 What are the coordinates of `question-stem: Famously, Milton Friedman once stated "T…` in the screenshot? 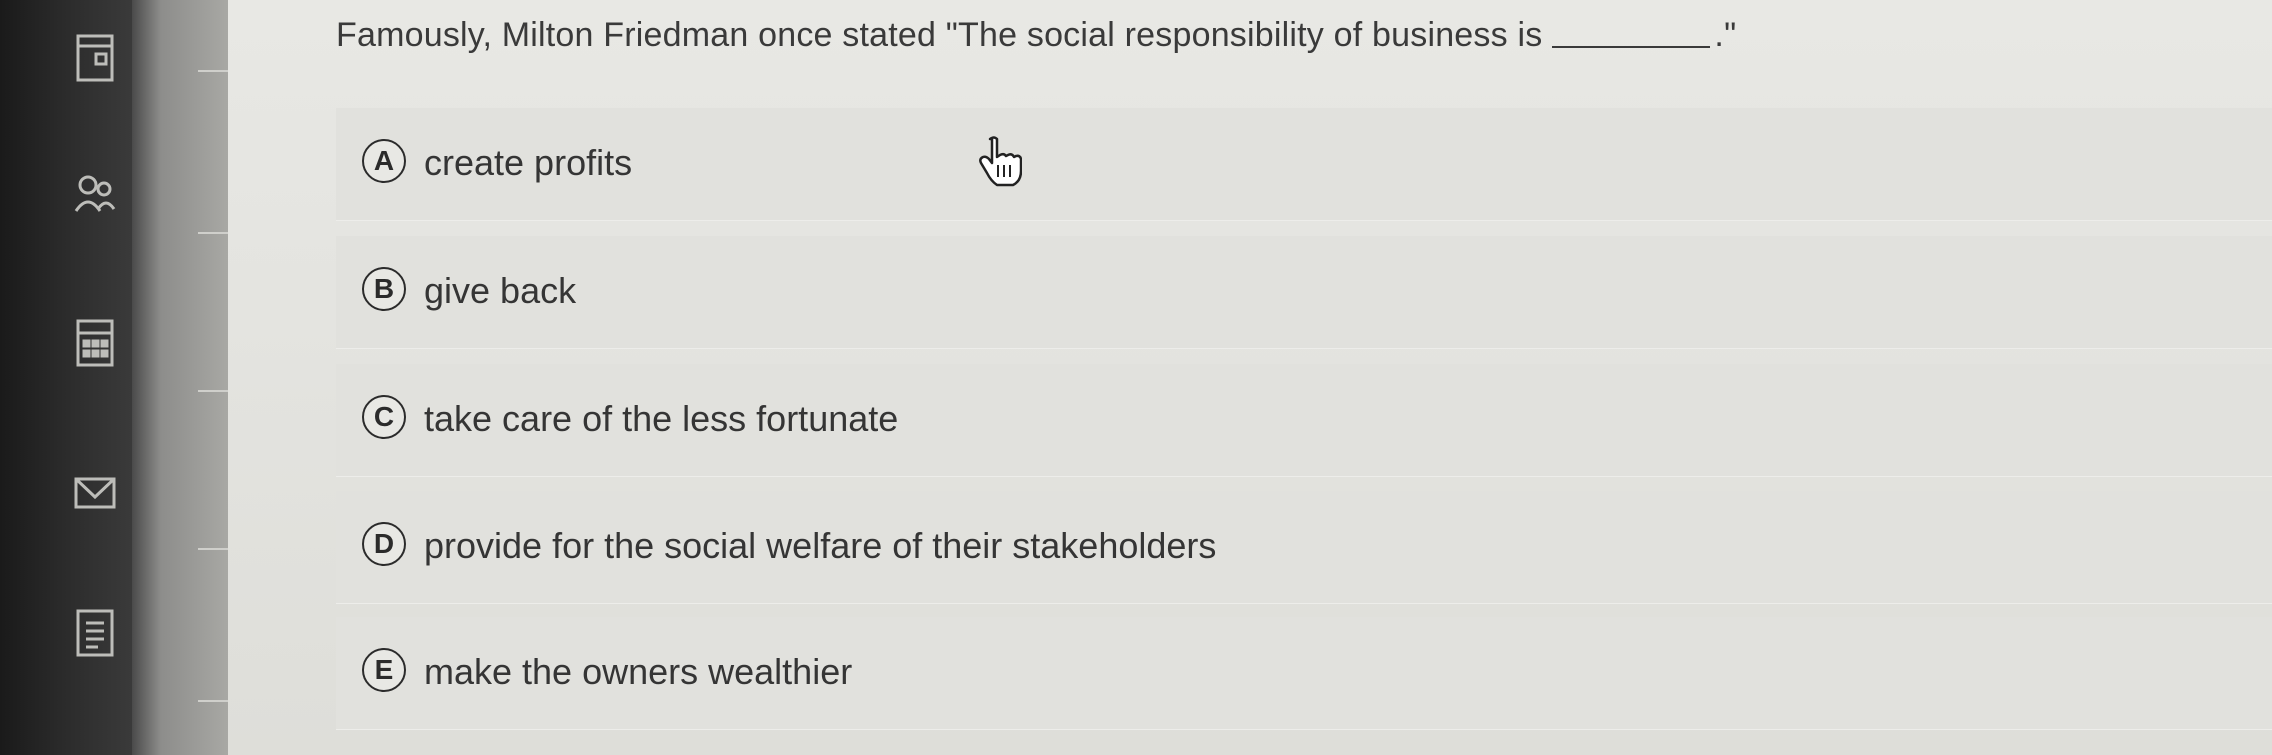 It's located at (939, 35).